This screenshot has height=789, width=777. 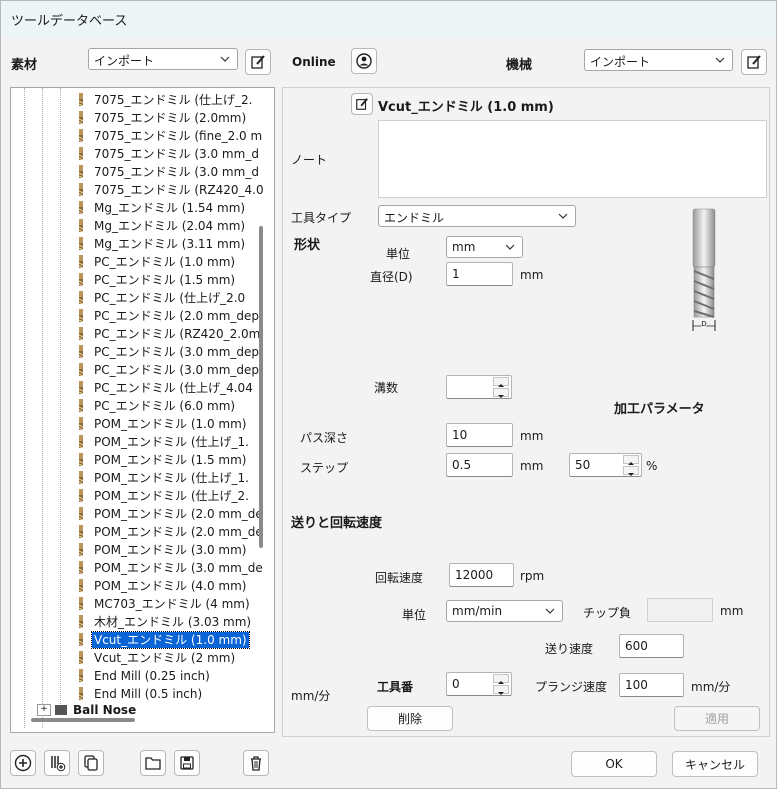 What do you see at coordinates (142, 676) in the screenshot?
I see `tree-item: End Mill (0.25 inch)` at bounding box center [142, 676].